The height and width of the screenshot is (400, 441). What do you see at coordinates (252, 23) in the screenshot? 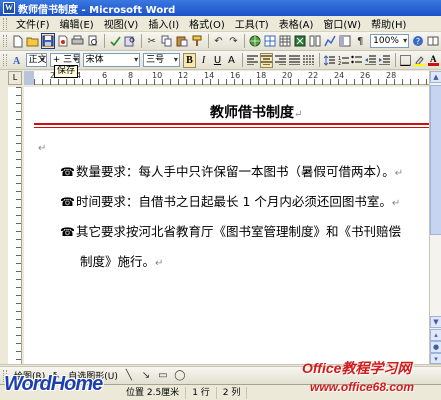
I see `menu-tools: 工具(T)` at bounding box center [252, 23].